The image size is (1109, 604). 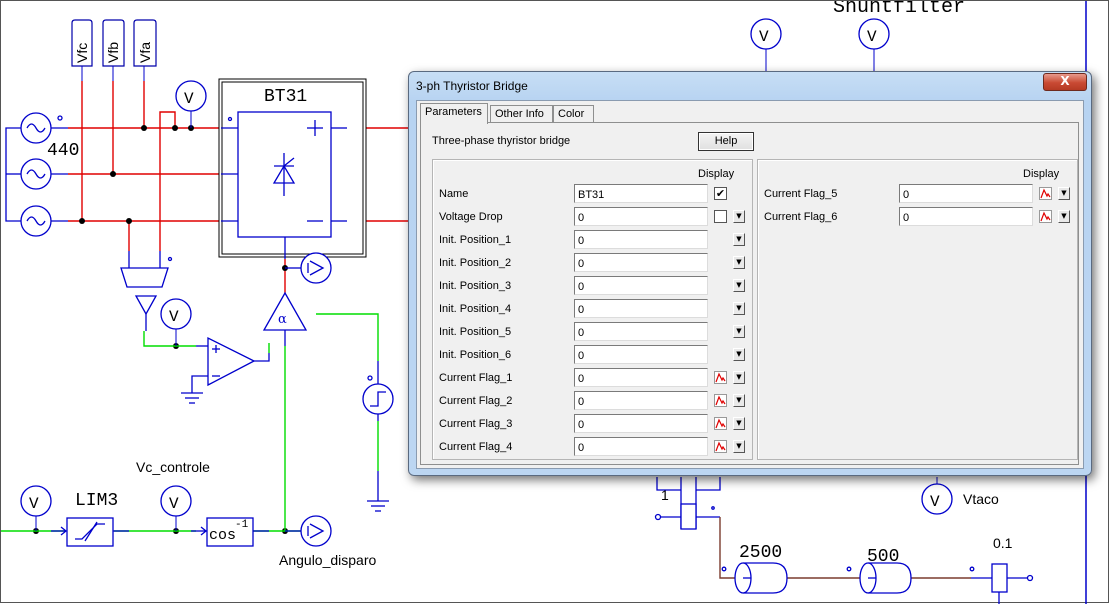 I want to click on op-amp-comparator, so click(x=225, y=370).